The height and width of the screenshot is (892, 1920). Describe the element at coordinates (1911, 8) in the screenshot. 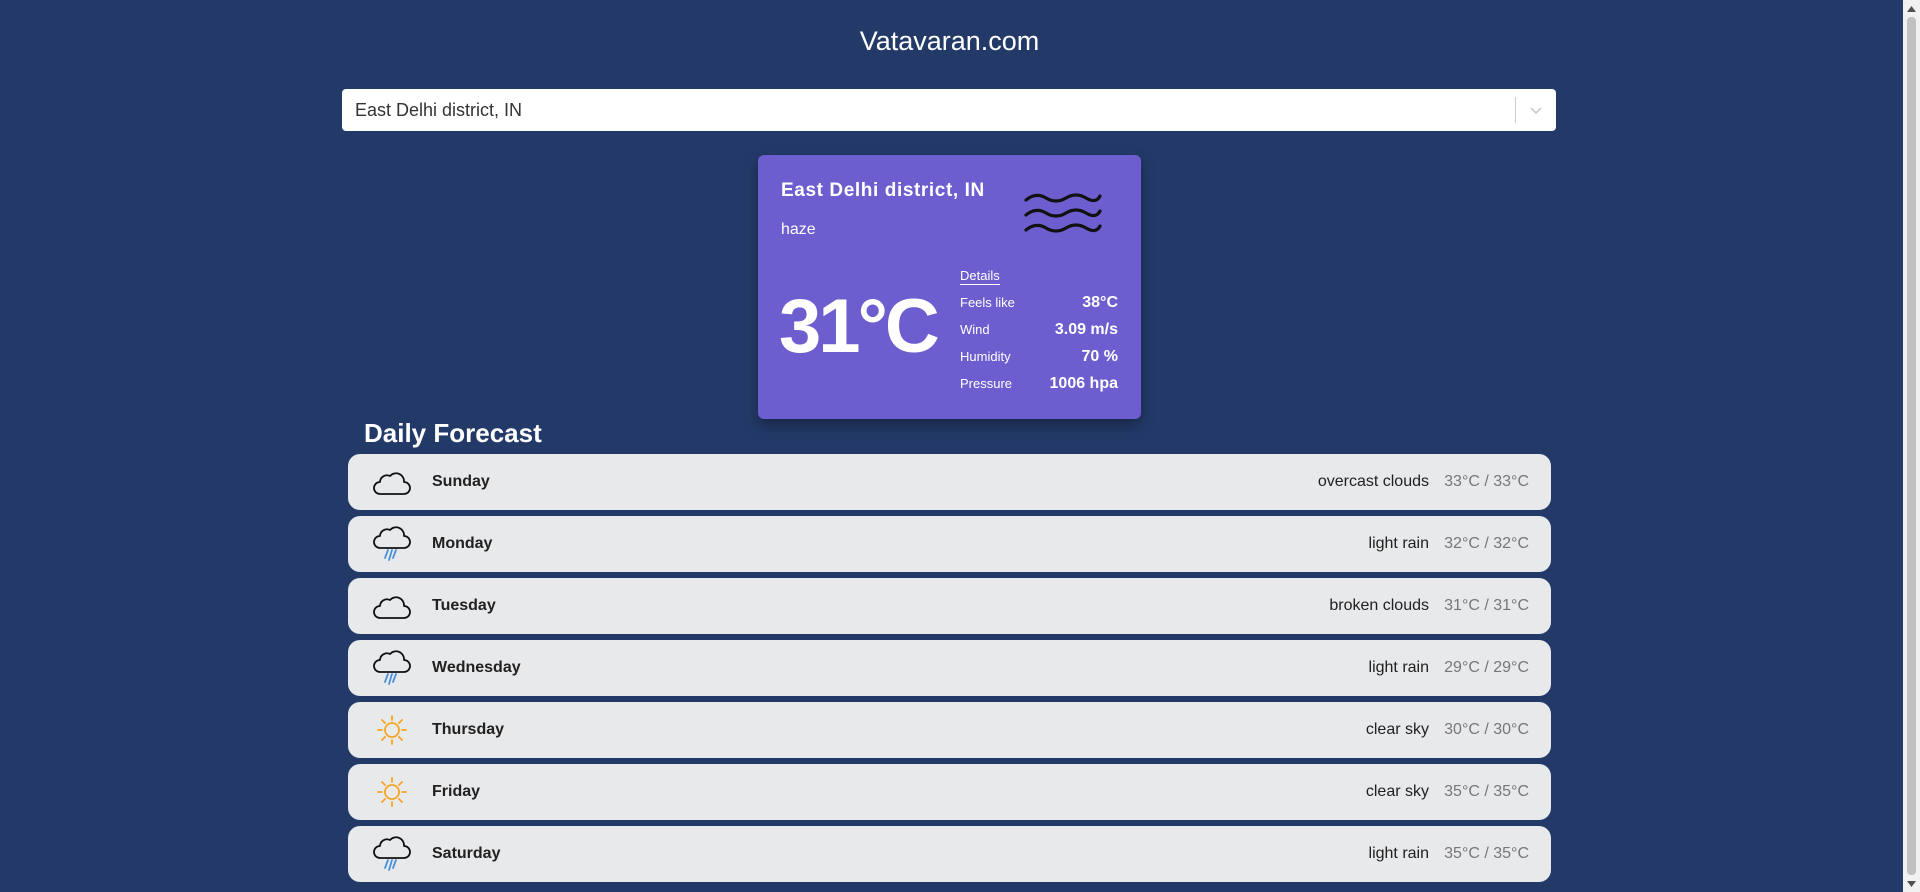

I see `scroll-up-arrow-icon` at that location.